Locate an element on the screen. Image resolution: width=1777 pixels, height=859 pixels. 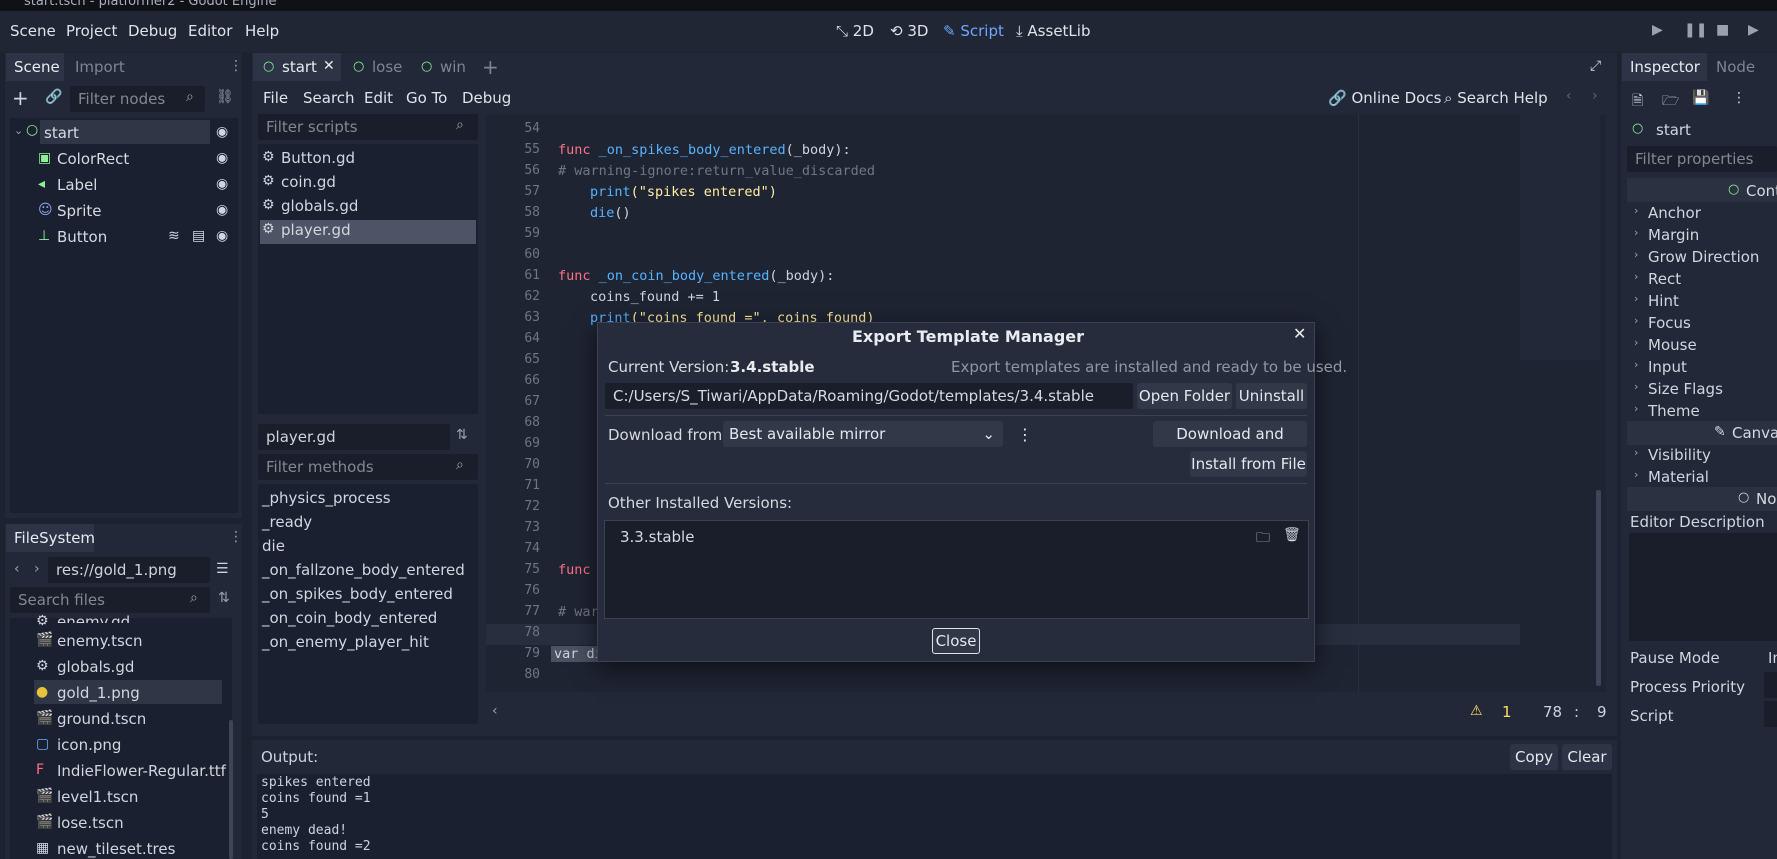
tab-import: Import is located at coordinates (100, 67).